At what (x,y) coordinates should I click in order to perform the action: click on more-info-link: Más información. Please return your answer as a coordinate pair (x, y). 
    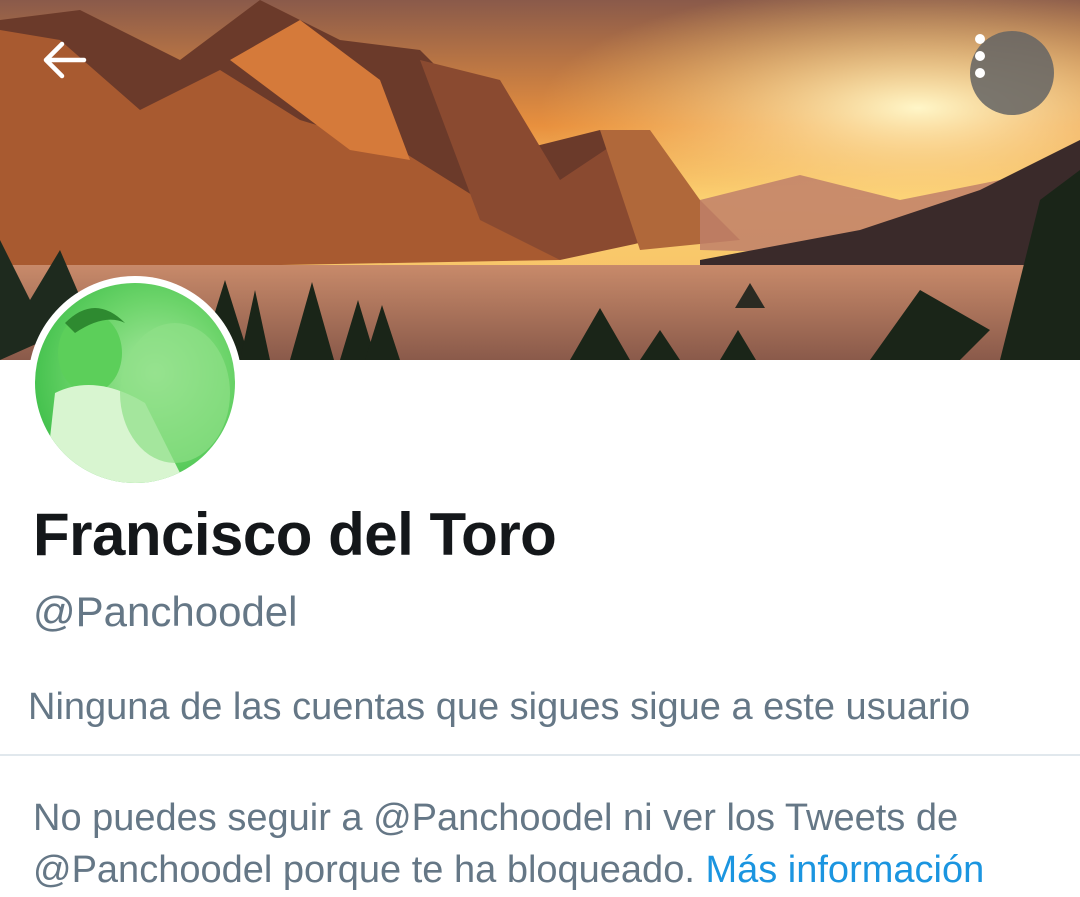
    Looking at the image, I should click on (844, 870).